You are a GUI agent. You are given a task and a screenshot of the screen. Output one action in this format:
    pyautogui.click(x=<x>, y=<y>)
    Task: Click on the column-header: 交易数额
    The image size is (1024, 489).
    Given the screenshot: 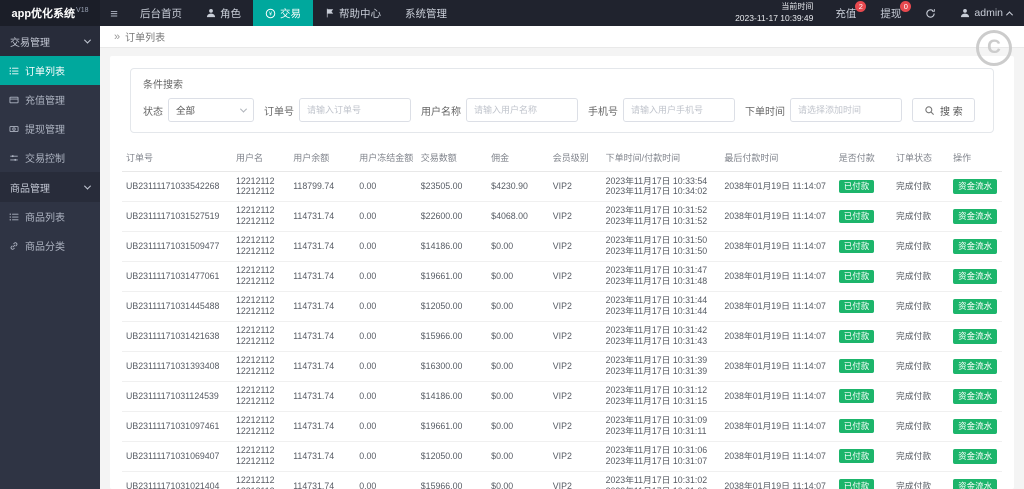 What is the action you would take?
    pyautogui.click(x=452, y=158)
    